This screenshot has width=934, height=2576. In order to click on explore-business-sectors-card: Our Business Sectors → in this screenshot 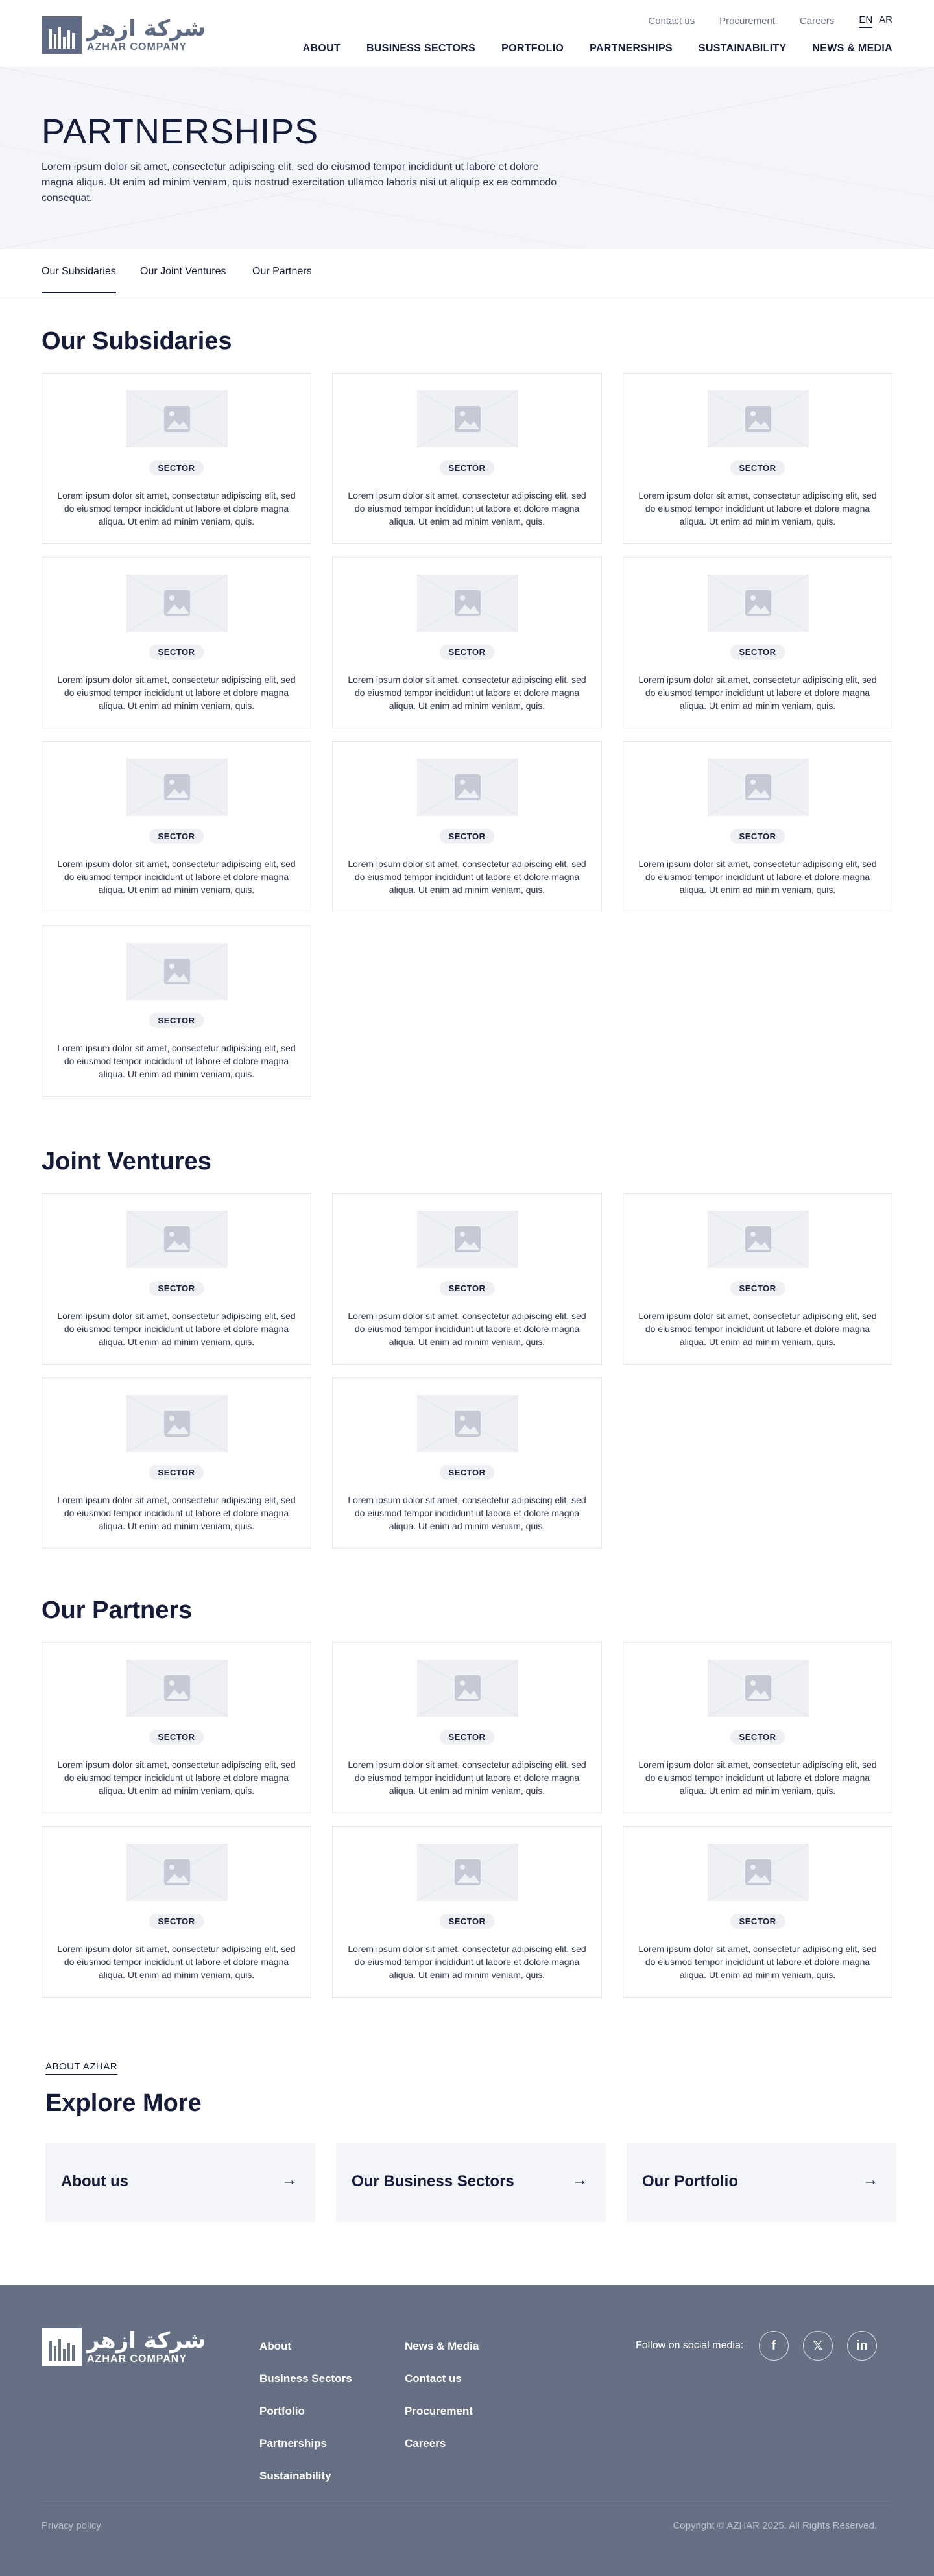, I will do `click(471, 2182)`.